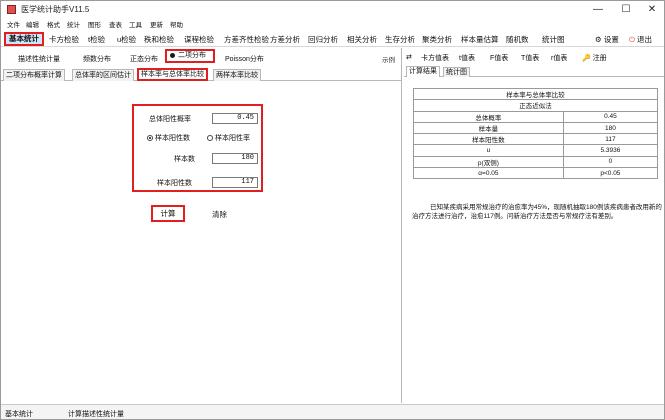 The height and width of the screenshot is (420, 665). Describe the element at coordinates (626, 9) in the screenshot. I see `maximize-button: ☐` at that location.